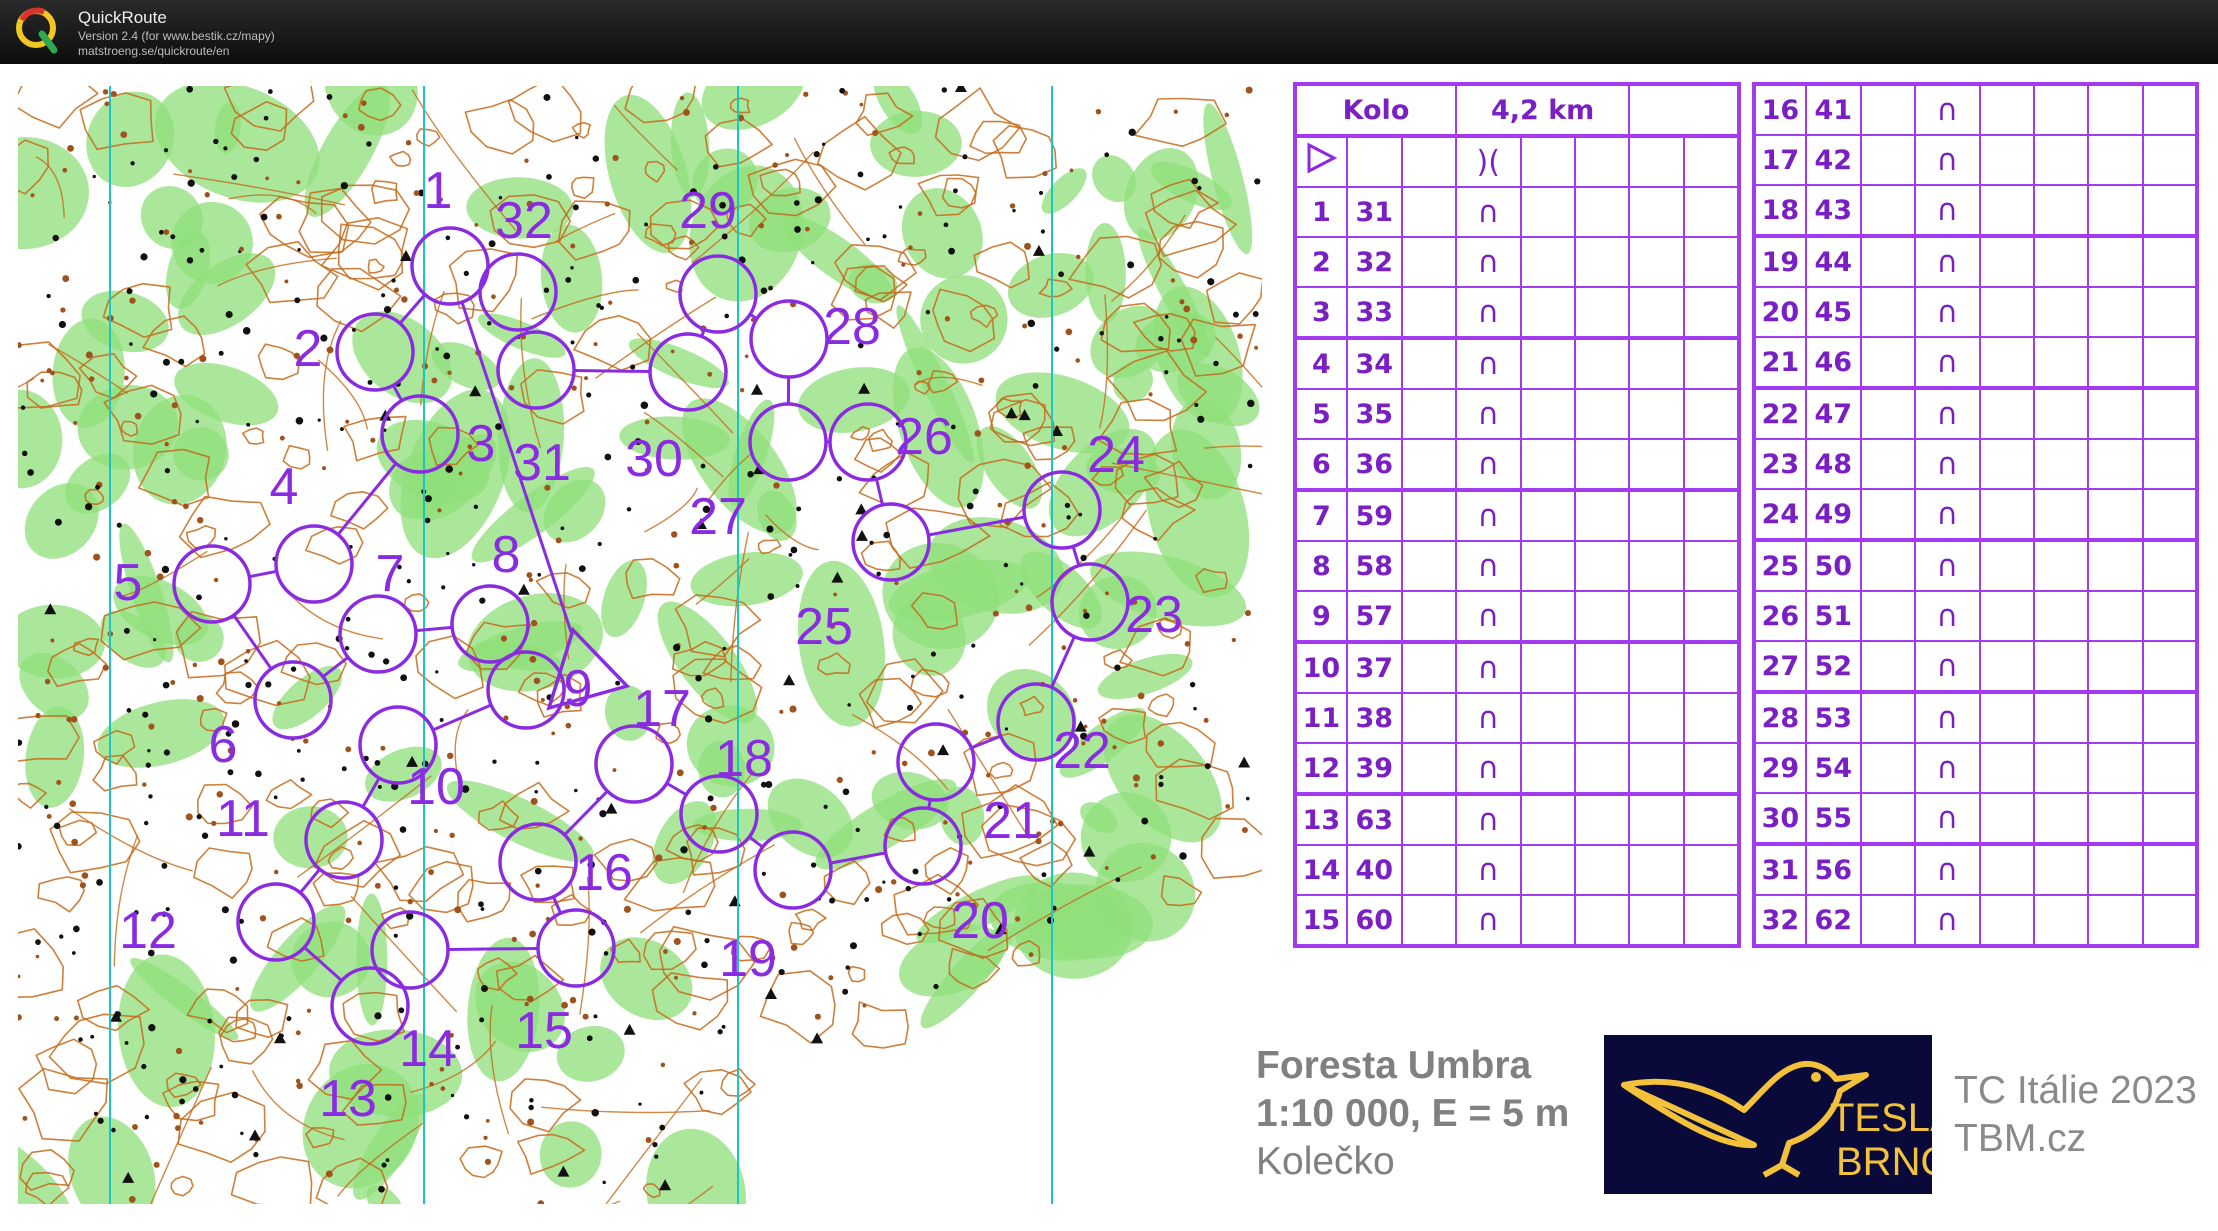  What do you see at coordinates (718, 517) in the screenshot?
I see `control-number: 27` at bounding box center [718, 517].